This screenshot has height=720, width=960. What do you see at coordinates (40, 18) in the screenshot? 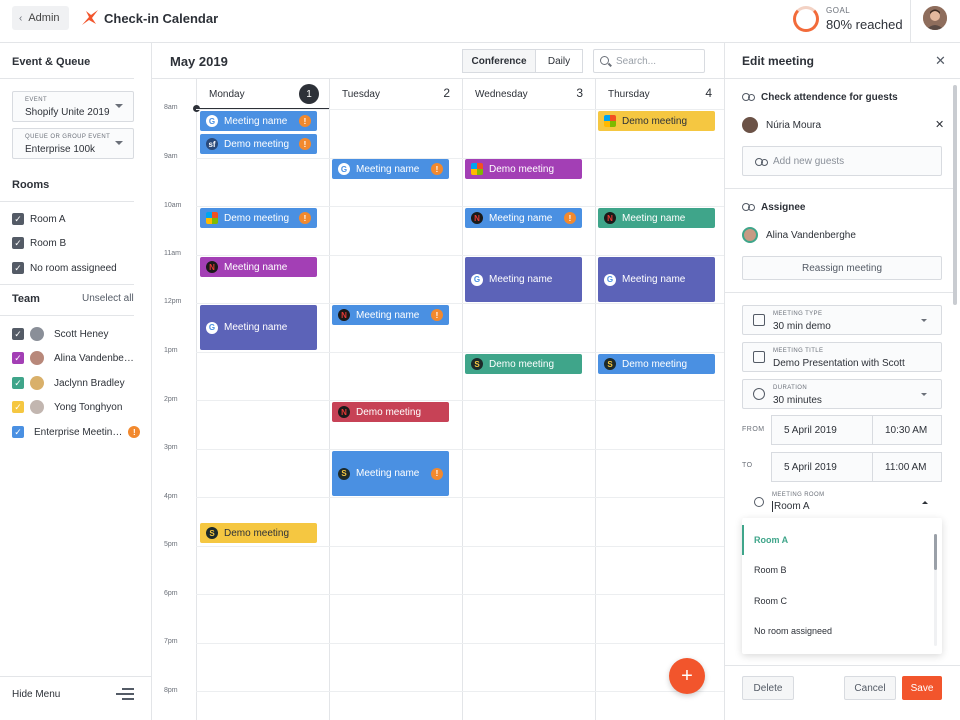
I see `admin-back-button: ‹ Admin` at bounding box center [40, 18].